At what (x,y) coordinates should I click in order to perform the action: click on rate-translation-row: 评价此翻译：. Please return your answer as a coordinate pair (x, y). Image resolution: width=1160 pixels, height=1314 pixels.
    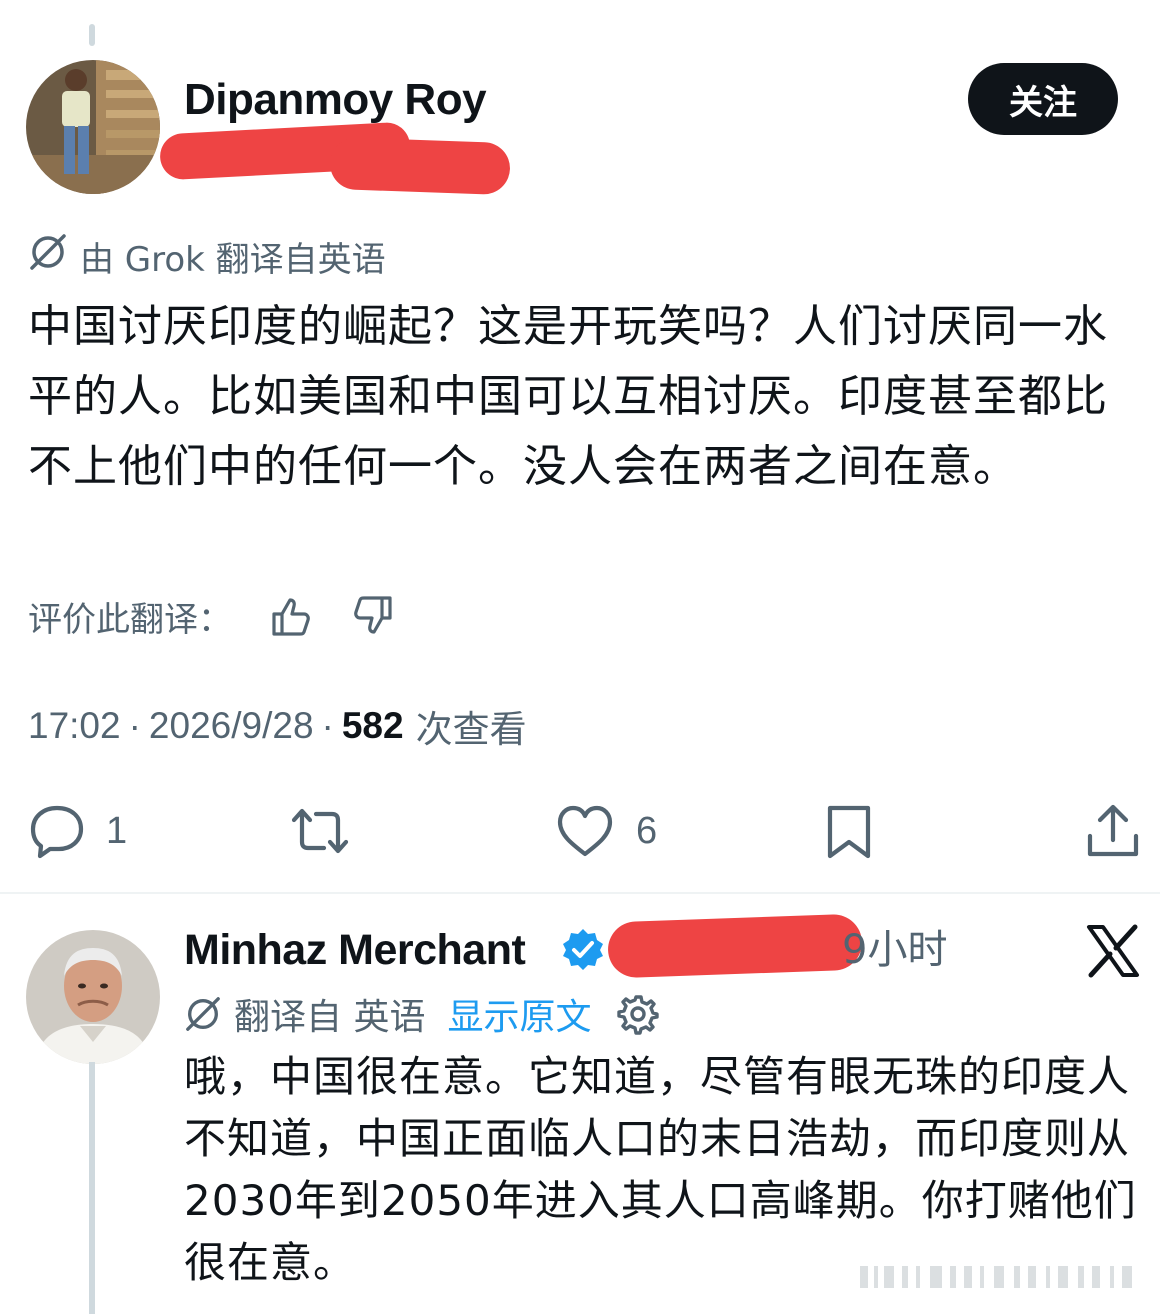
    Looking at the image, I should click on (212, 616).